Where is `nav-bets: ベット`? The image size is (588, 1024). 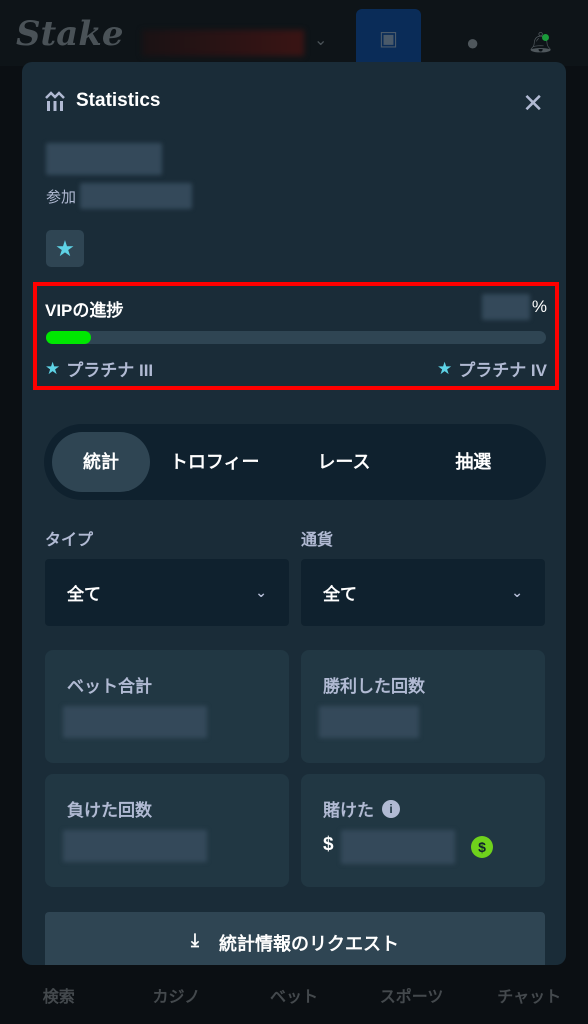 nav-bets: ベット is located at coordinates (294, 1003).